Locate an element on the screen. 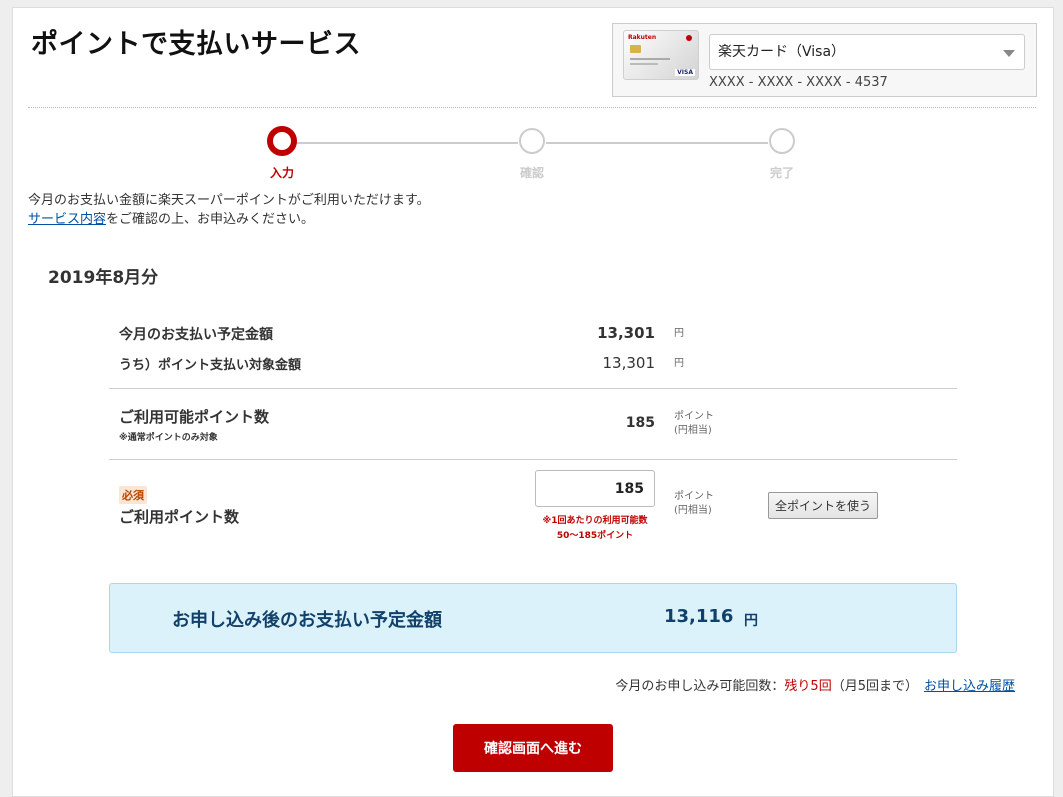  card-chip-icon is located at coordinates (635, 49).